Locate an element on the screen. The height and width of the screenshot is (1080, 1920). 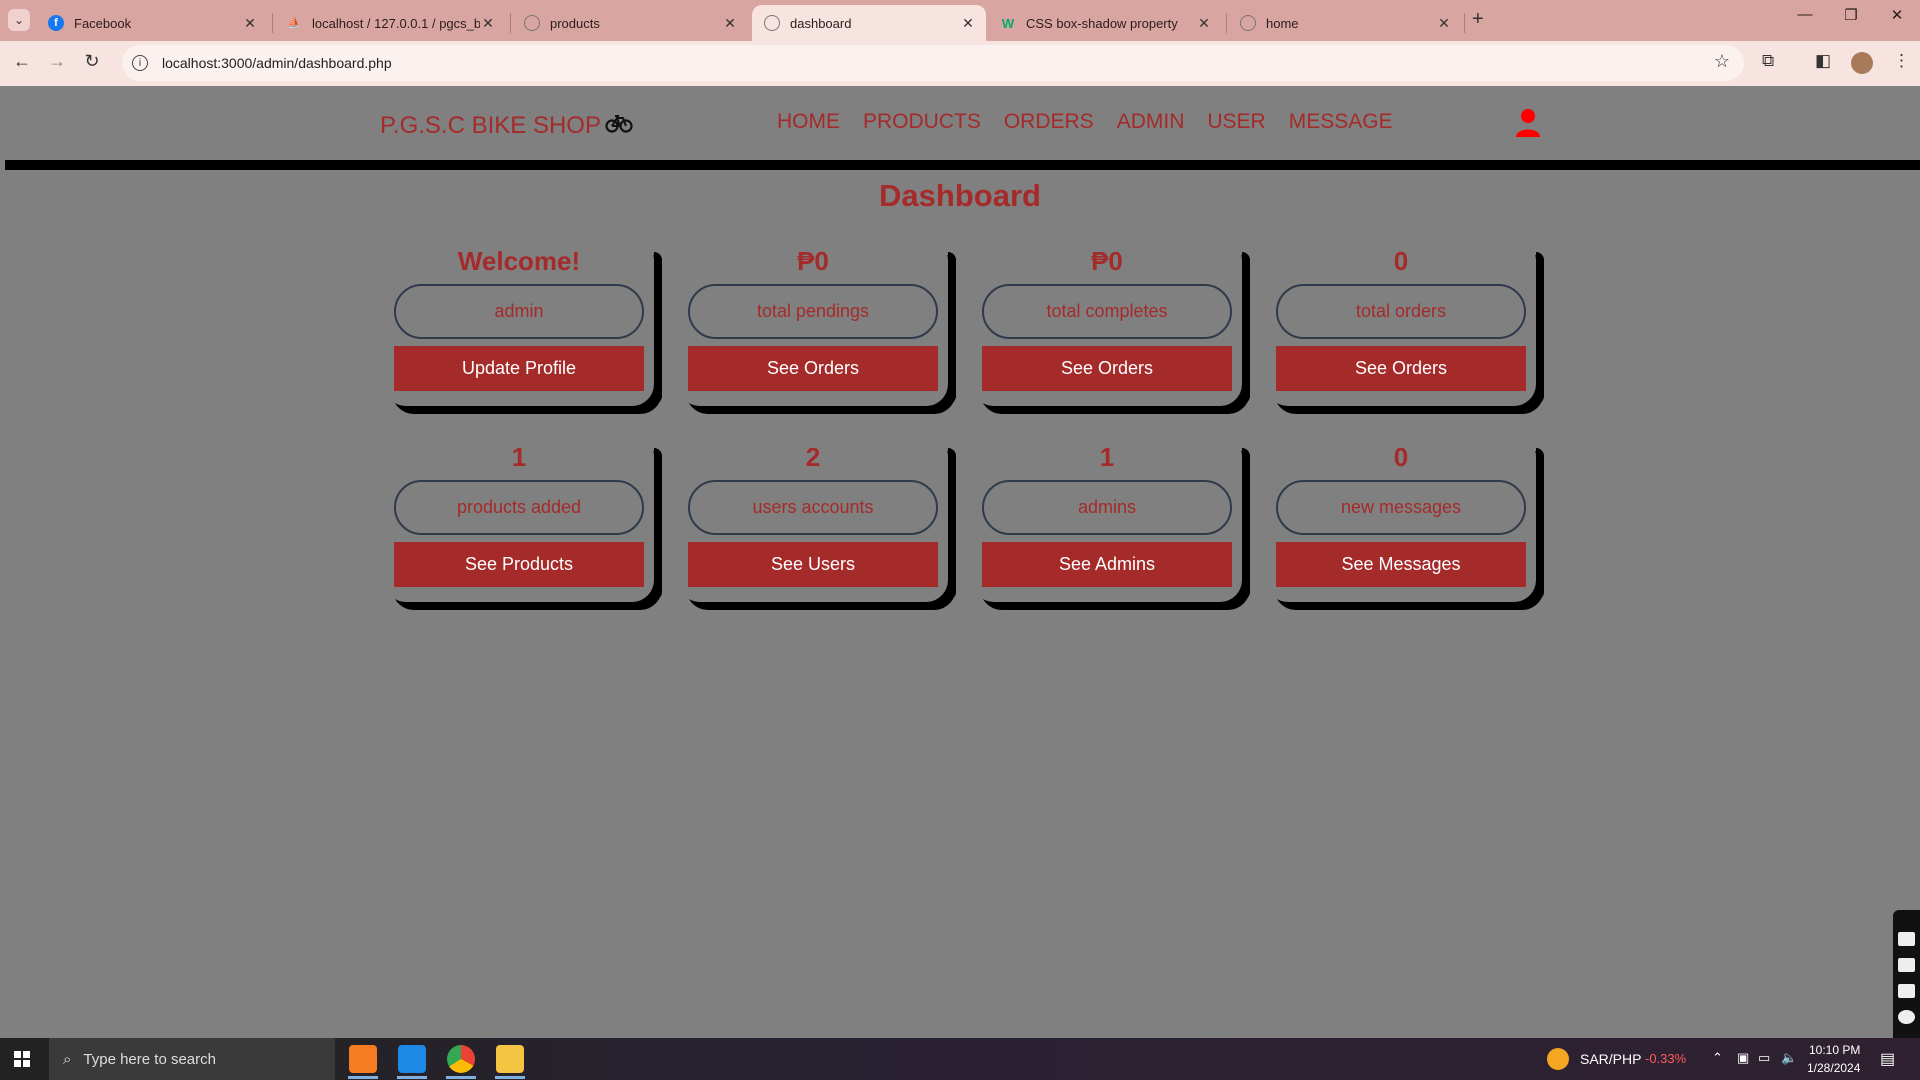
tab-products: products ✕ is located at coordinates (630, 23).